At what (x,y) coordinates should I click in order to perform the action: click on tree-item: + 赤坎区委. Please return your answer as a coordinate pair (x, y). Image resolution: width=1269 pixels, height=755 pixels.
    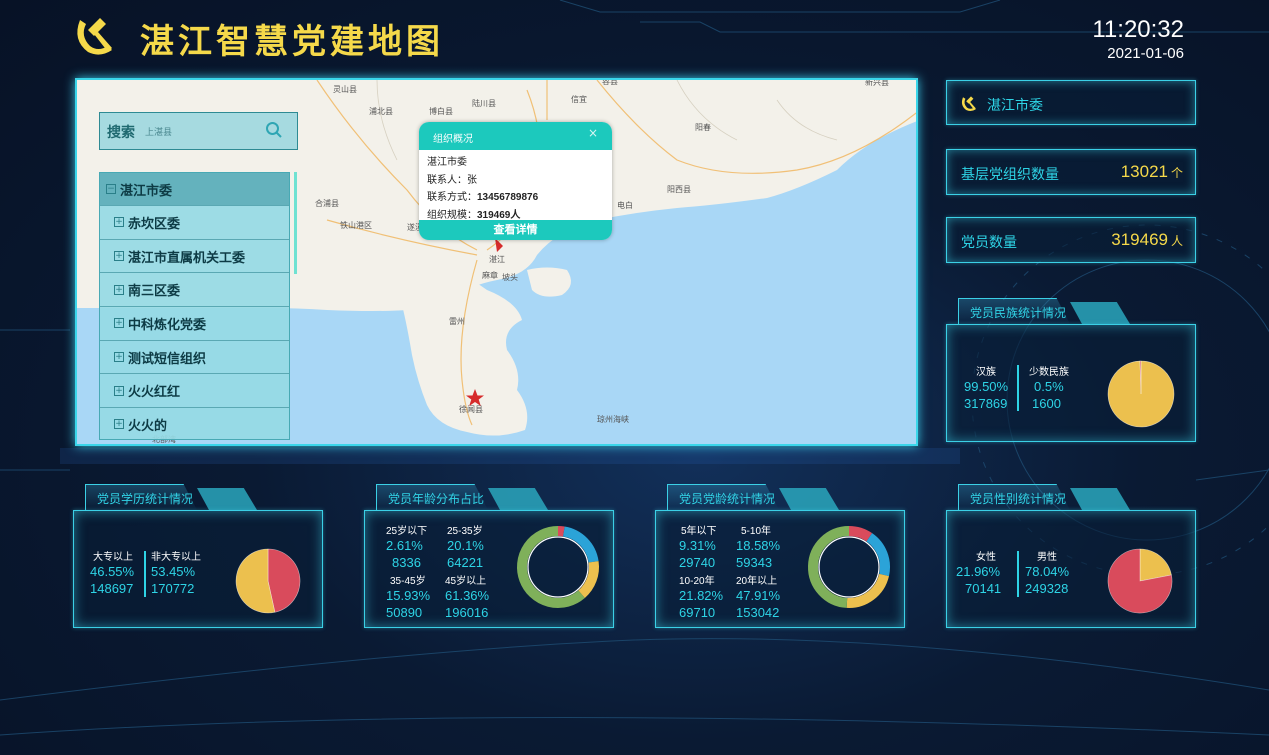
    Looking at the image, I should click on (194, 222).